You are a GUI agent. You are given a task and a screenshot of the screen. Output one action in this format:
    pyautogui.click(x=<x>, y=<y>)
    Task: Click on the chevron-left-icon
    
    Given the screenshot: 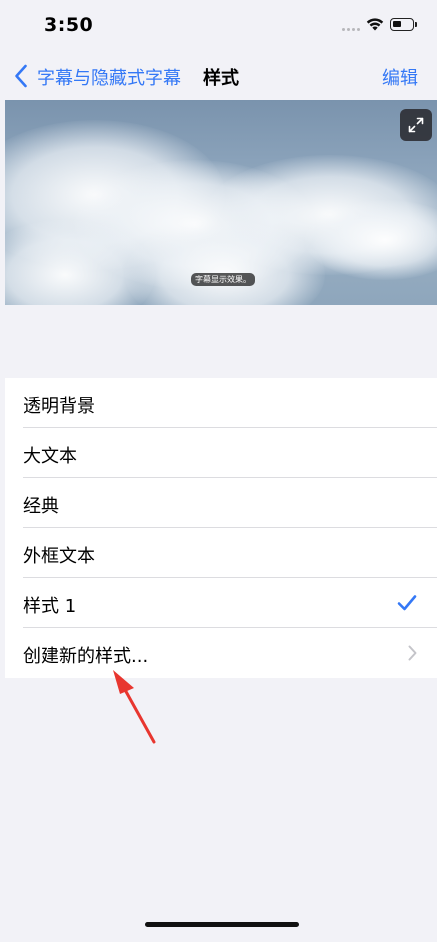 What is the action you would take?
    pyautogui.click(x=21, y=76)
    